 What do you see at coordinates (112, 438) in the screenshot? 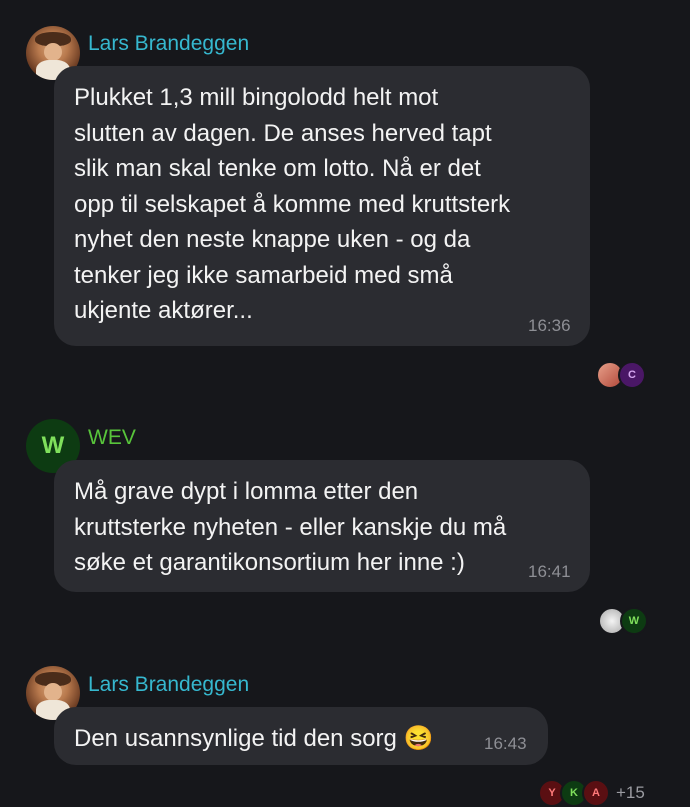
I see `sender-name: WEV` at bounding box center [112, 438].